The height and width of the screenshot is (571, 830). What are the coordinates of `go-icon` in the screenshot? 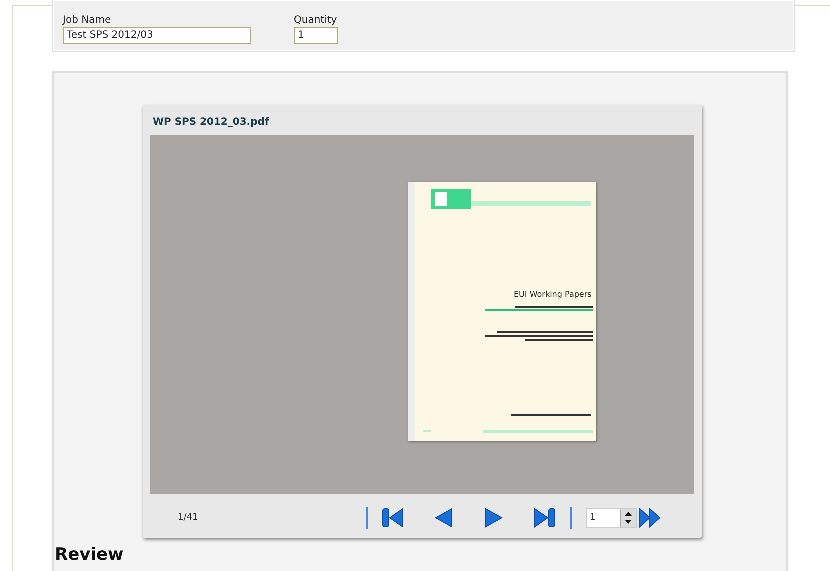 It's located at (650, 518).